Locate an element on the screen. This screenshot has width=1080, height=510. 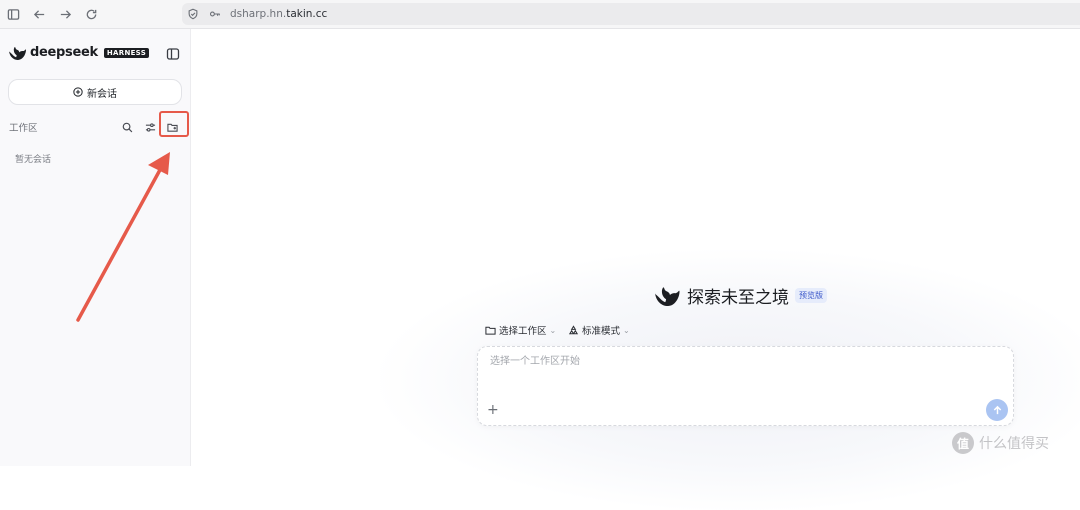
url-text: dsharp.hn.takin.cc is located at coordinates (278, 14).